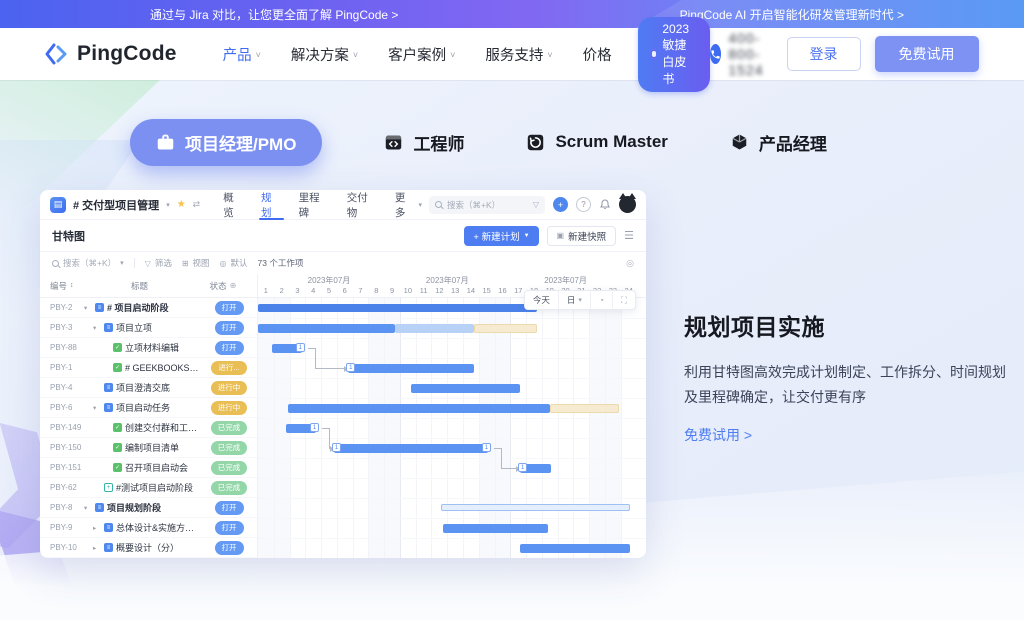  I want to click on table-row: PBY-9 ▸≡总体设计&实施方案（... 打开, so click(148, 528).